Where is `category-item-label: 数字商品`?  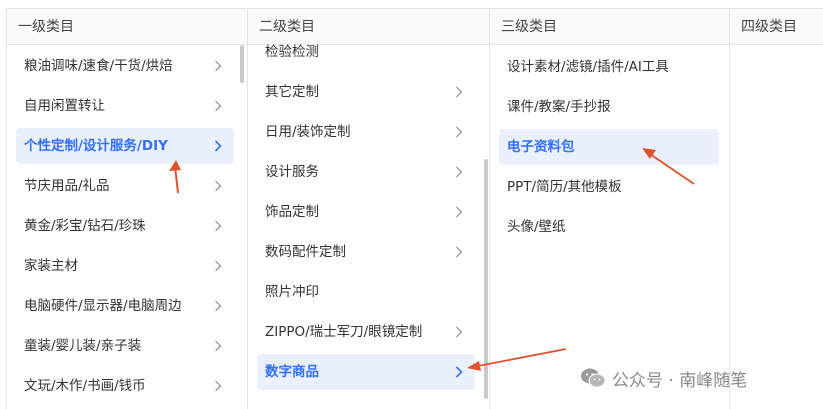 category-item-label: 数字商品 is located at coordinates (292, 372).